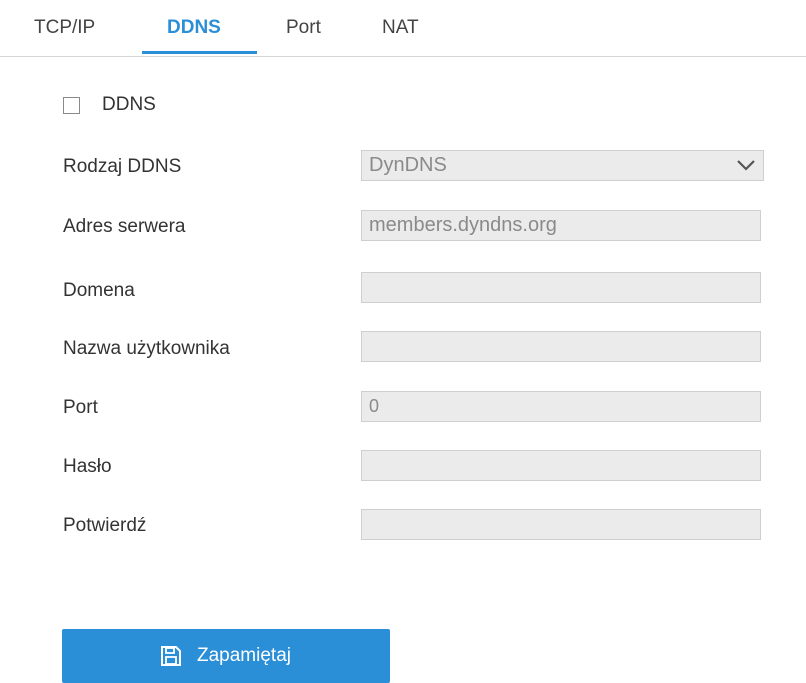 The height and width of the screenshot is (683, 806). Describe the element at coordinates (561, 346) in the screenshot. I see `username-field` at that location.